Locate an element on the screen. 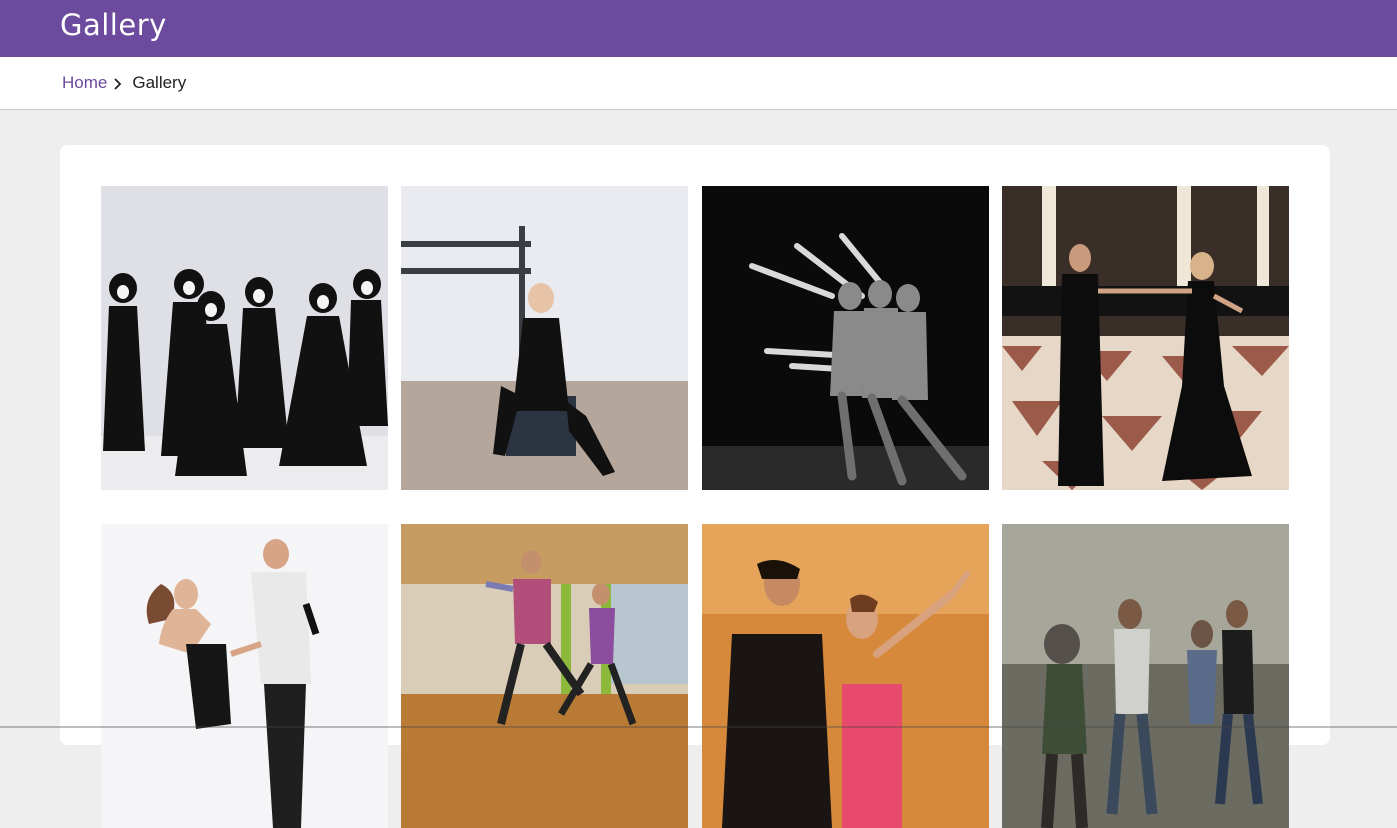 The image size is (1397, 828). couple-salsa-white-background-photo is located at coordinates (244, 676).